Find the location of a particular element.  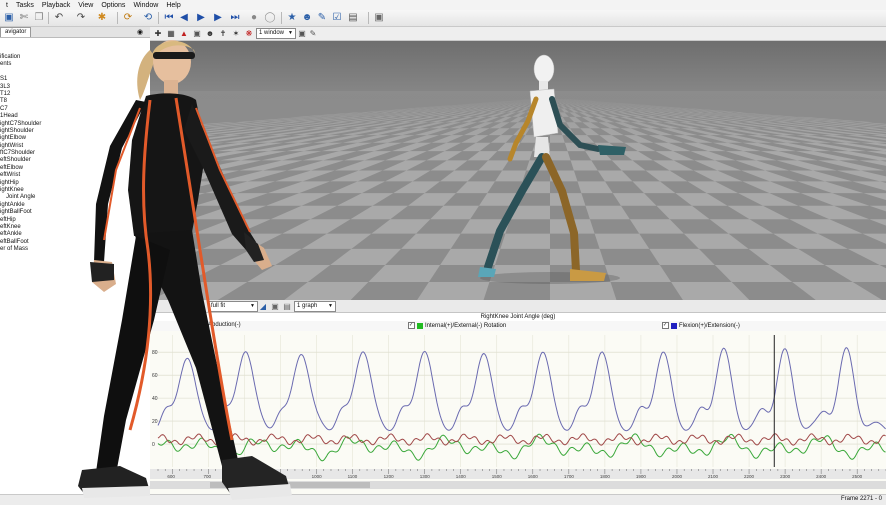

first-frame-icon: ⏮ is located at coordinates (169, 18).